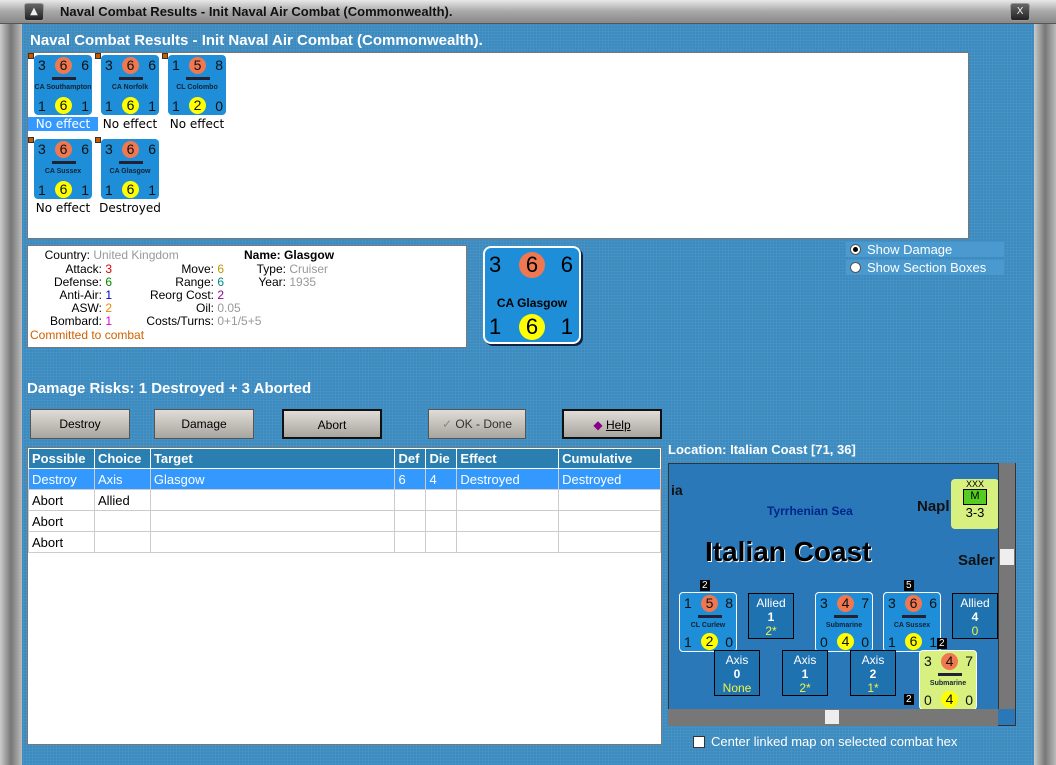 The width and height of the screenshot is (1056, 765). Describe the element at coordinates (122, 458) in the screenshot. I see `column-header: Choice` at that location.